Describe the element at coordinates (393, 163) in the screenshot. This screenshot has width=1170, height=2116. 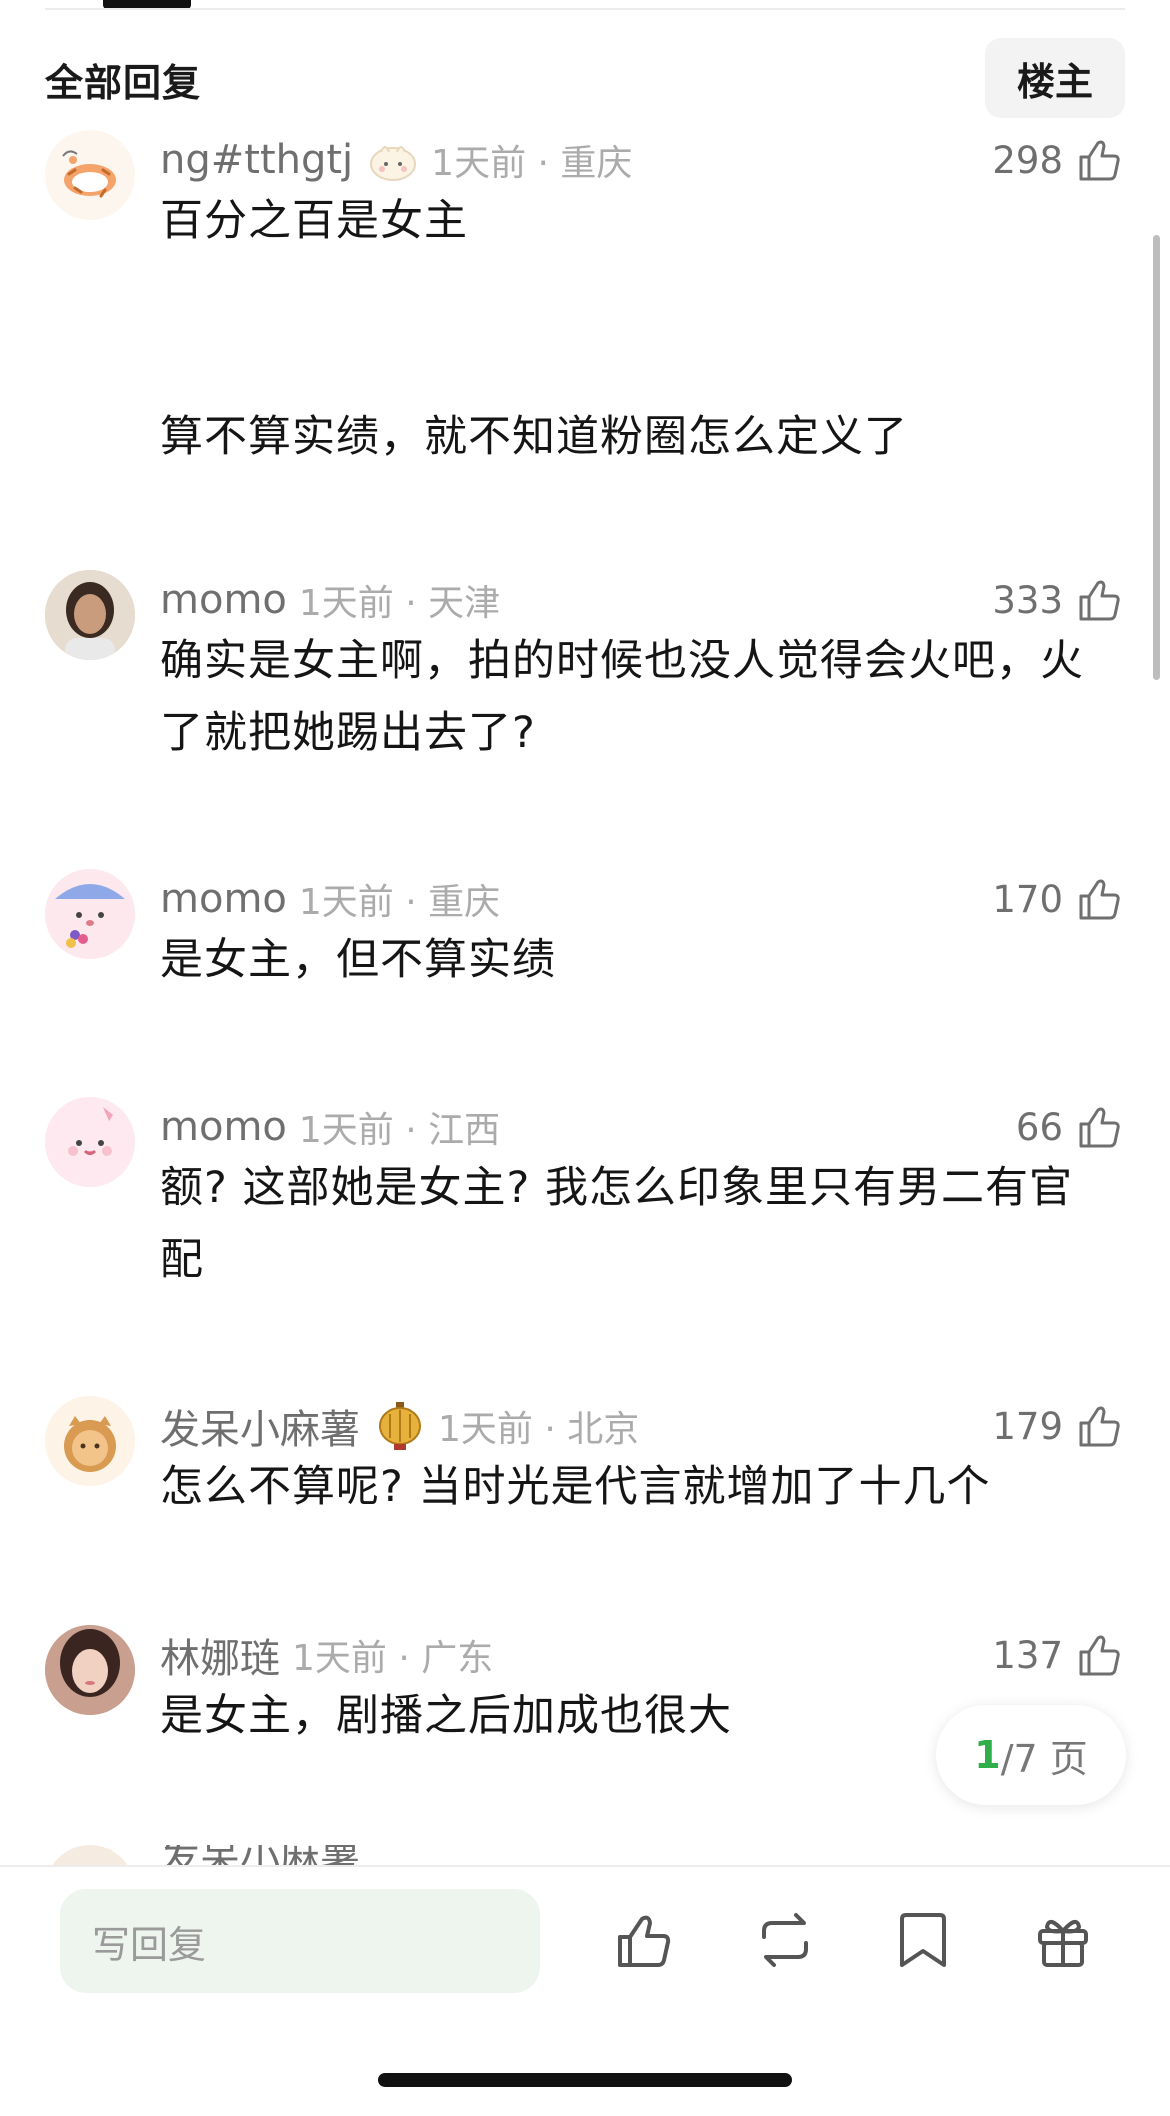
I see `bun-badge-icon` at that location.